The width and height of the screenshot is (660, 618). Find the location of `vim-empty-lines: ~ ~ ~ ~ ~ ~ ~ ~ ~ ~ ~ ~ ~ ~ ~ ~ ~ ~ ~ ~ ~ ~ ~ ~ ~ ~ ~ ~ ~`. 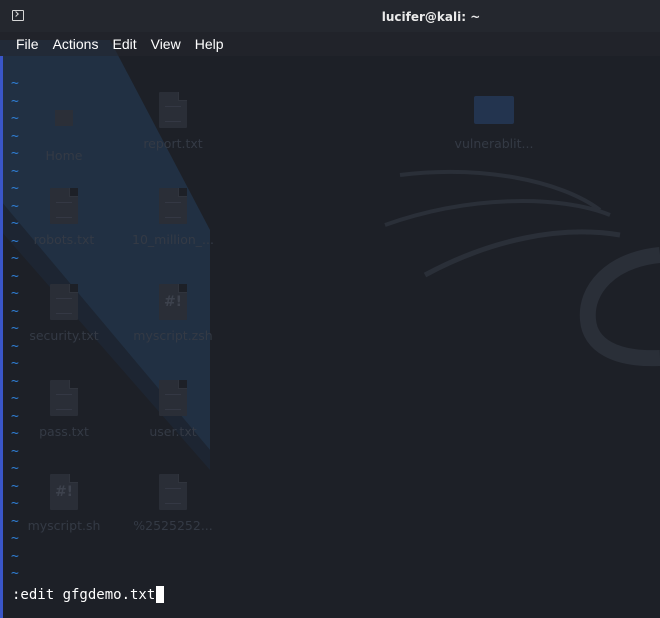

vim-empty-lines: ~ ~ ~ ~ ~ ~ ~ ~ ~ ~ ~ ~ ~ ~ ~ ~ ~ ~ ~ ~ ~ ~ ~ ~ ~ ~ ~ ~ ~ is located at coordinates (15, 329).